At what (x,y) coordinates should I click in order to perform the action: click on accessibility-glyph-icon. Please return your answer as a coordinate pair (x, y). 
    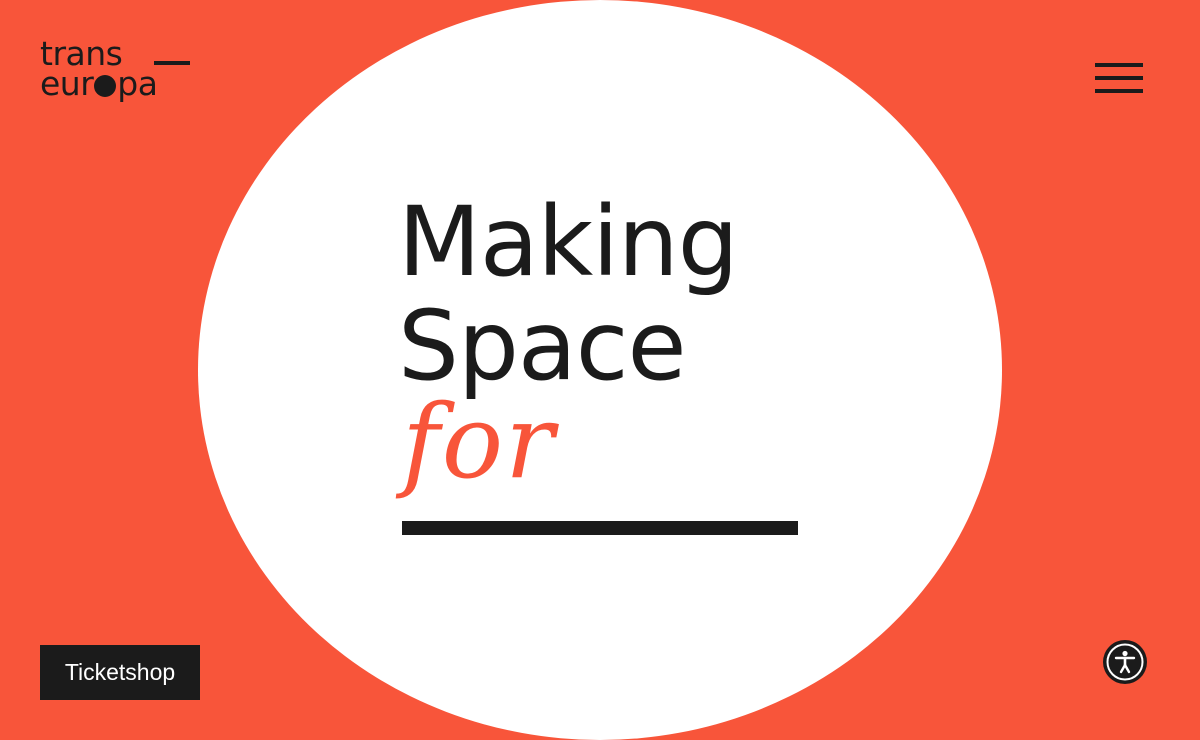
    Looking at the image, I should click on (1125, 662).